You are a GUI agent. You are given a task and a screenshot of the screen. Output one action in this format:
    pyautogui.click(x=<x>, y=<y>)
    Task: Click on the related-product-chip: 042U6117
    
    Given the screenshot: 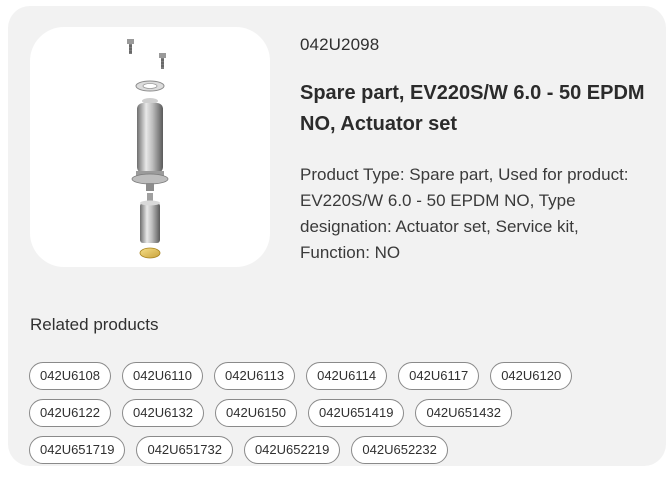 What is the action you would take?
    pyautogui.click(x=439, y=376)
    